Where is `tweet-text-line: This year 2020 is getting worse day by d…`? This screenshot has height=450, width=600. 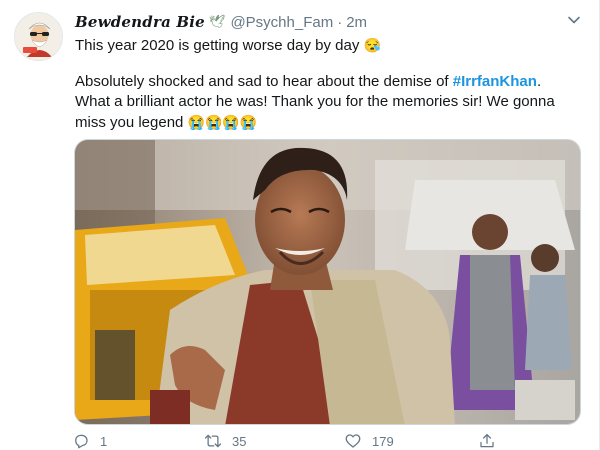 tweet-text-line: This year 2020 is getting worse day by d… is located at coordinates (327, 45).